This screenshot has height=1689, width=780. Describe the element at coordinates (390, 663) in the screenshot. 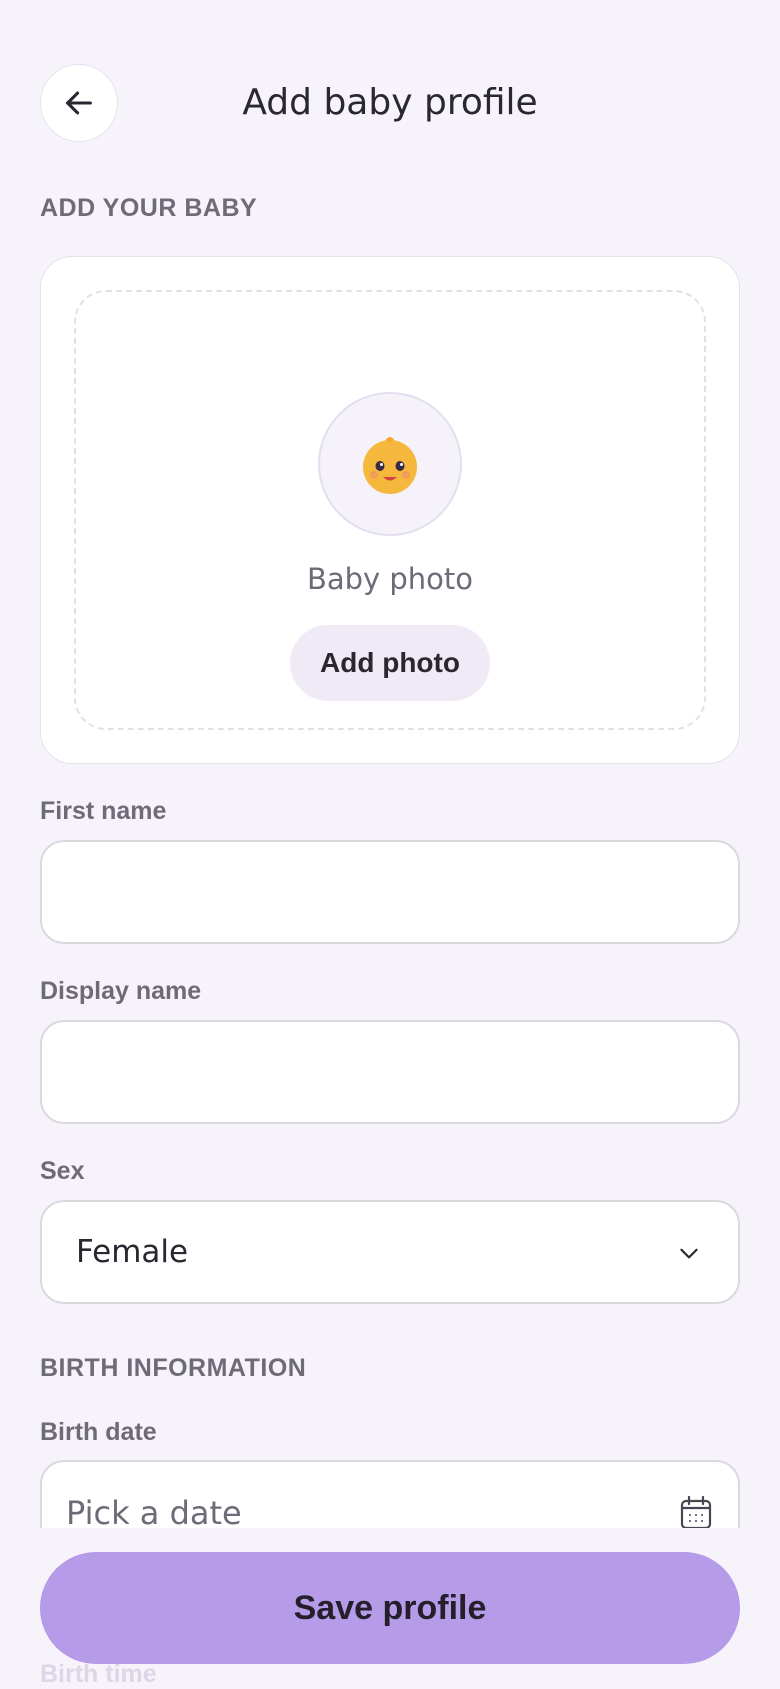

I see `add-photo-button: Add photo` at that location.